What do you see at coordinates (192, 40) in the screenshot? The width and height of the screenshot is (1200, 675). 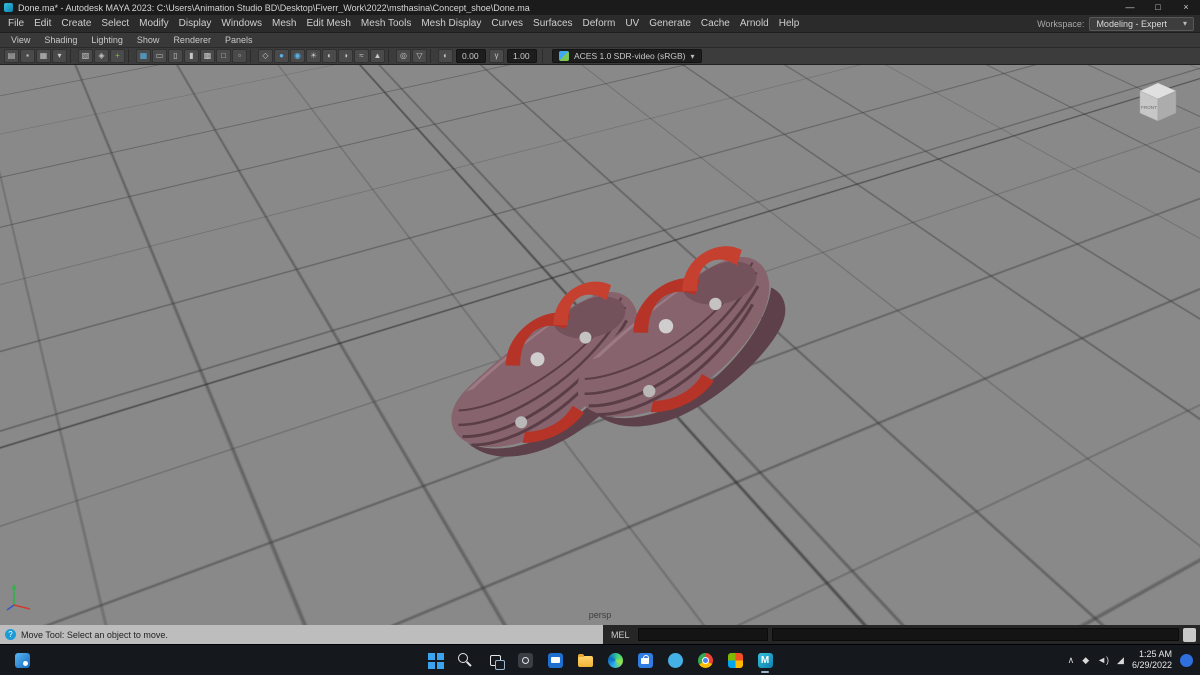 I see `panel-menu-renderer: Renderer` at bounding box center [192, 40].